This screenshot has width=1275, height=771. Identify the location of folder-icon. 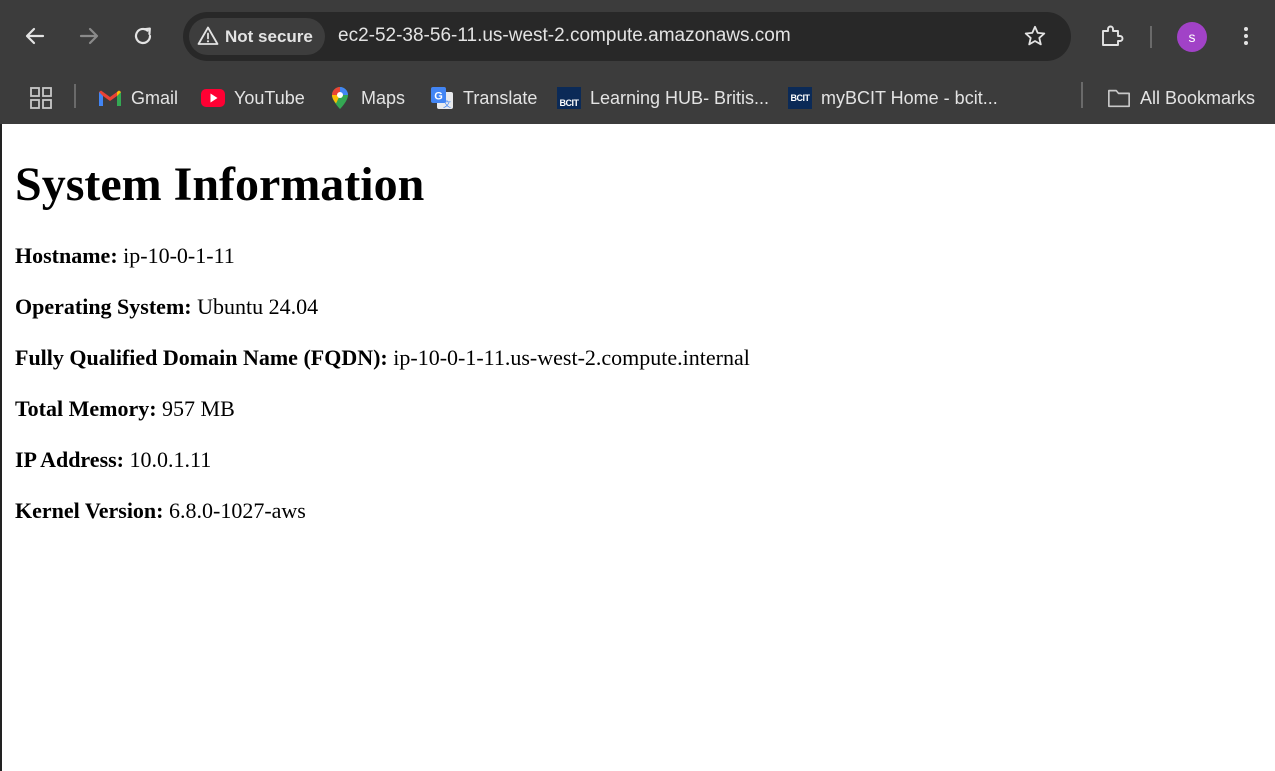
(1119, 98).